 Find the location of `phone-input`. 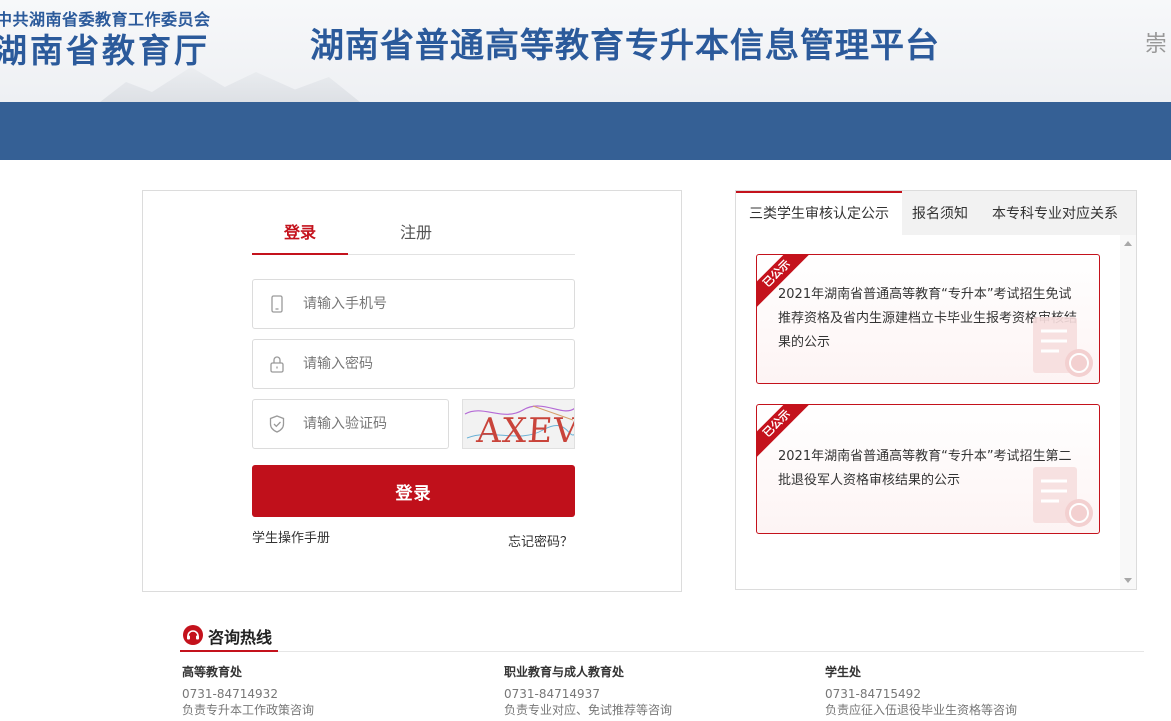

phone-input is located at coordinates (428, 304).